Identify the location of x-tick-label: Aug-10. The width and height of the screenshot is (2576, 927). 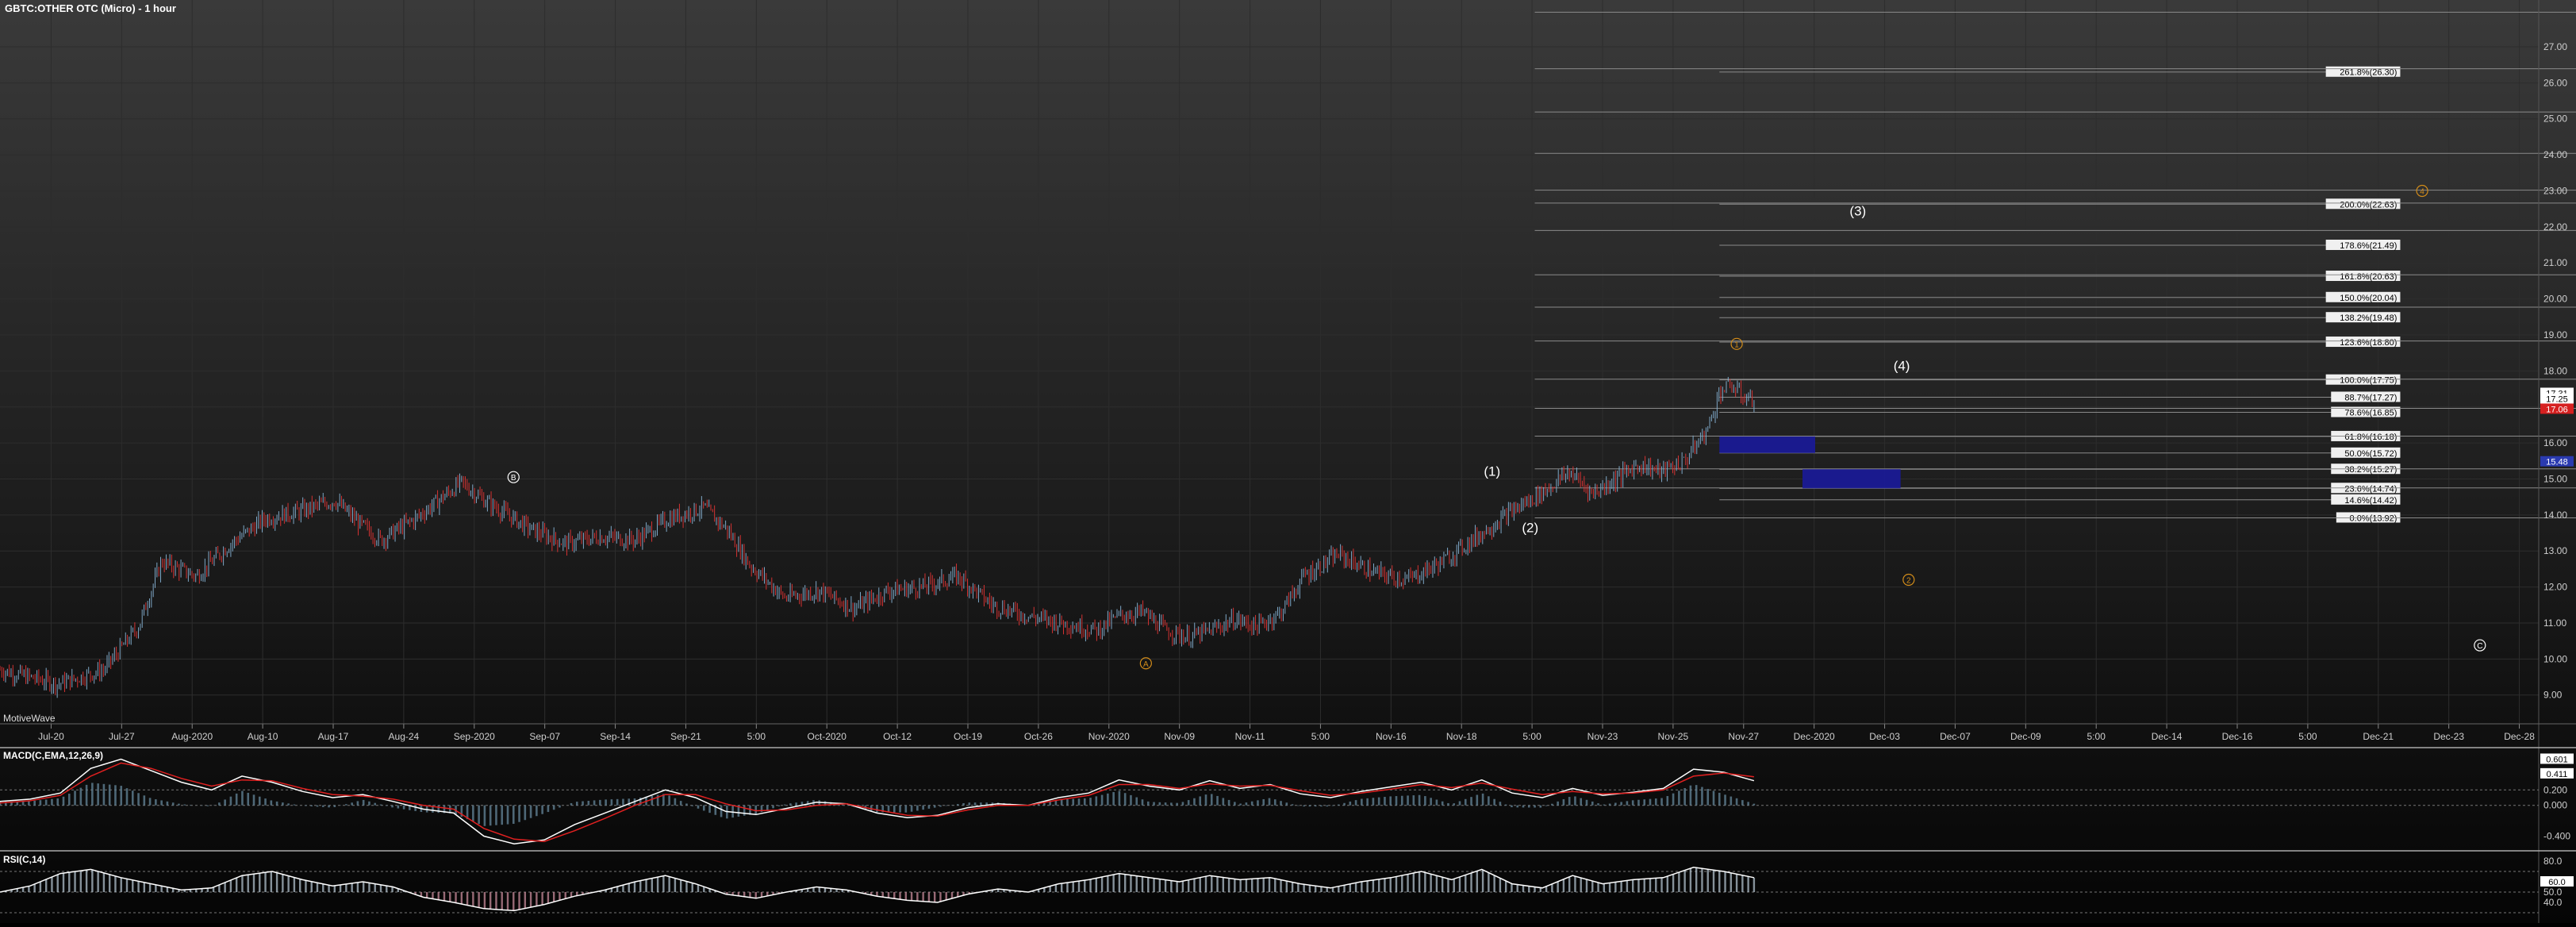
(263, 736).